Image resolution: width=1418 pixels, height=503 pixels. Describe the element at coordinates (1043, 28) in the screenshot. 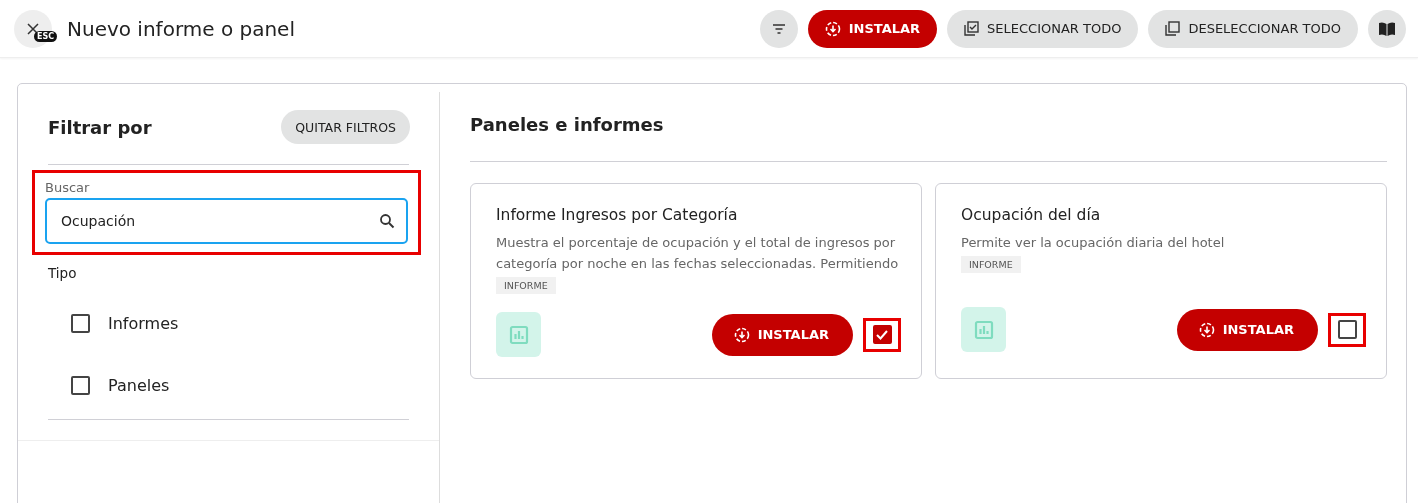

I see `select-all-button: SELECCIONAR TODO` at that location.